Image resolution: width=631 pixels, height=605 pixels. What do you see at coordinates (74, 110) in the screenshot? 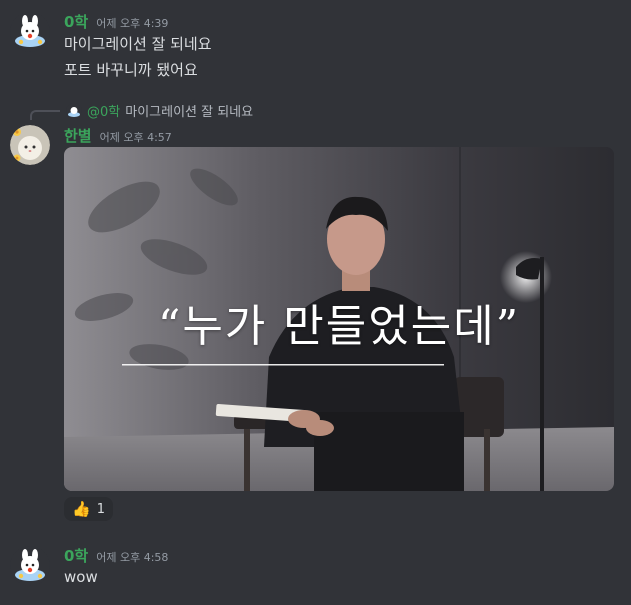
I see `reply-mini-avatar-icon` at bounding box center [74, 110].